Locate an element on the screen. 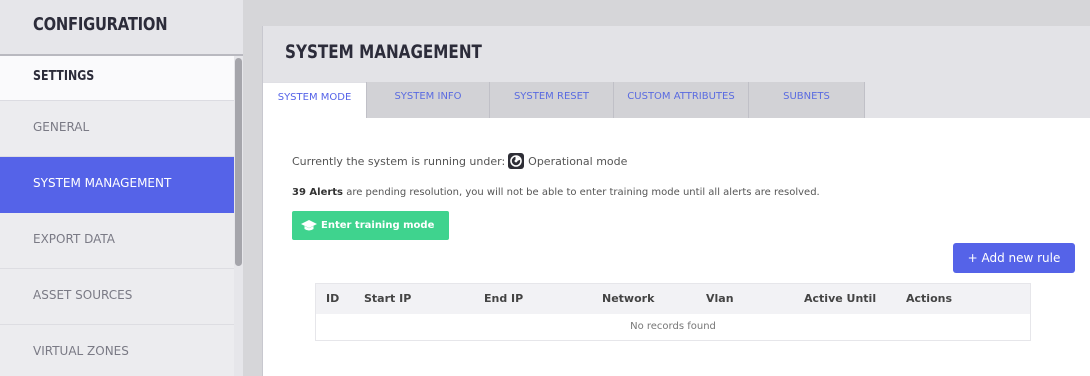 The image size is (1090, 376). column-header-vlan: Vlan is located at coordinates (720, 298).